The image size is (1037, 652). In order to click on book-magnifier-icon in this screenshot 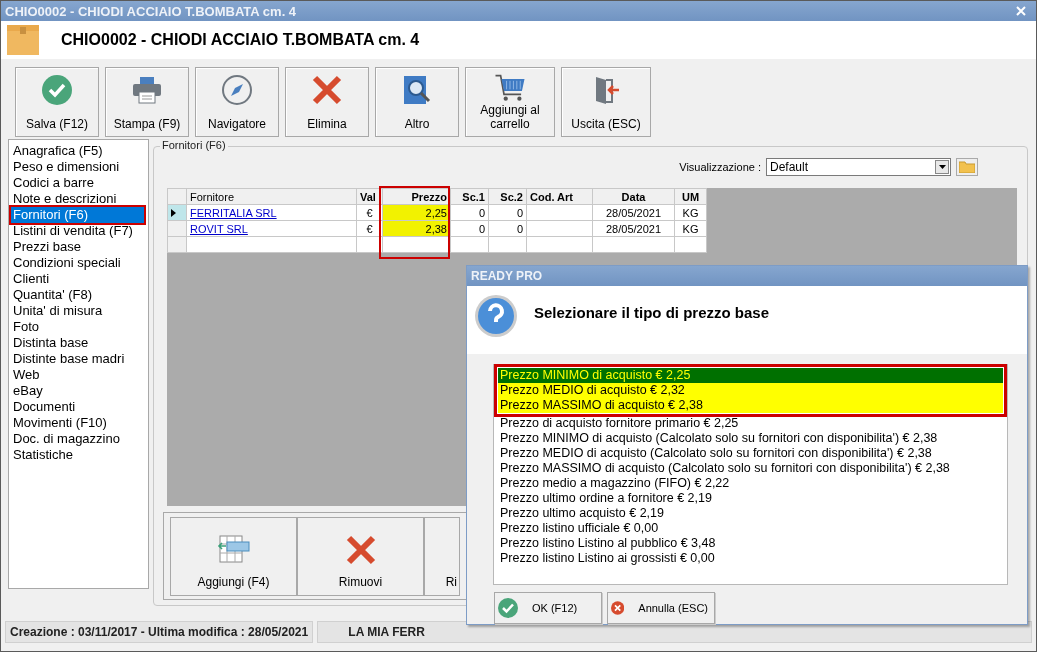, I will do `click(417, 90)`.